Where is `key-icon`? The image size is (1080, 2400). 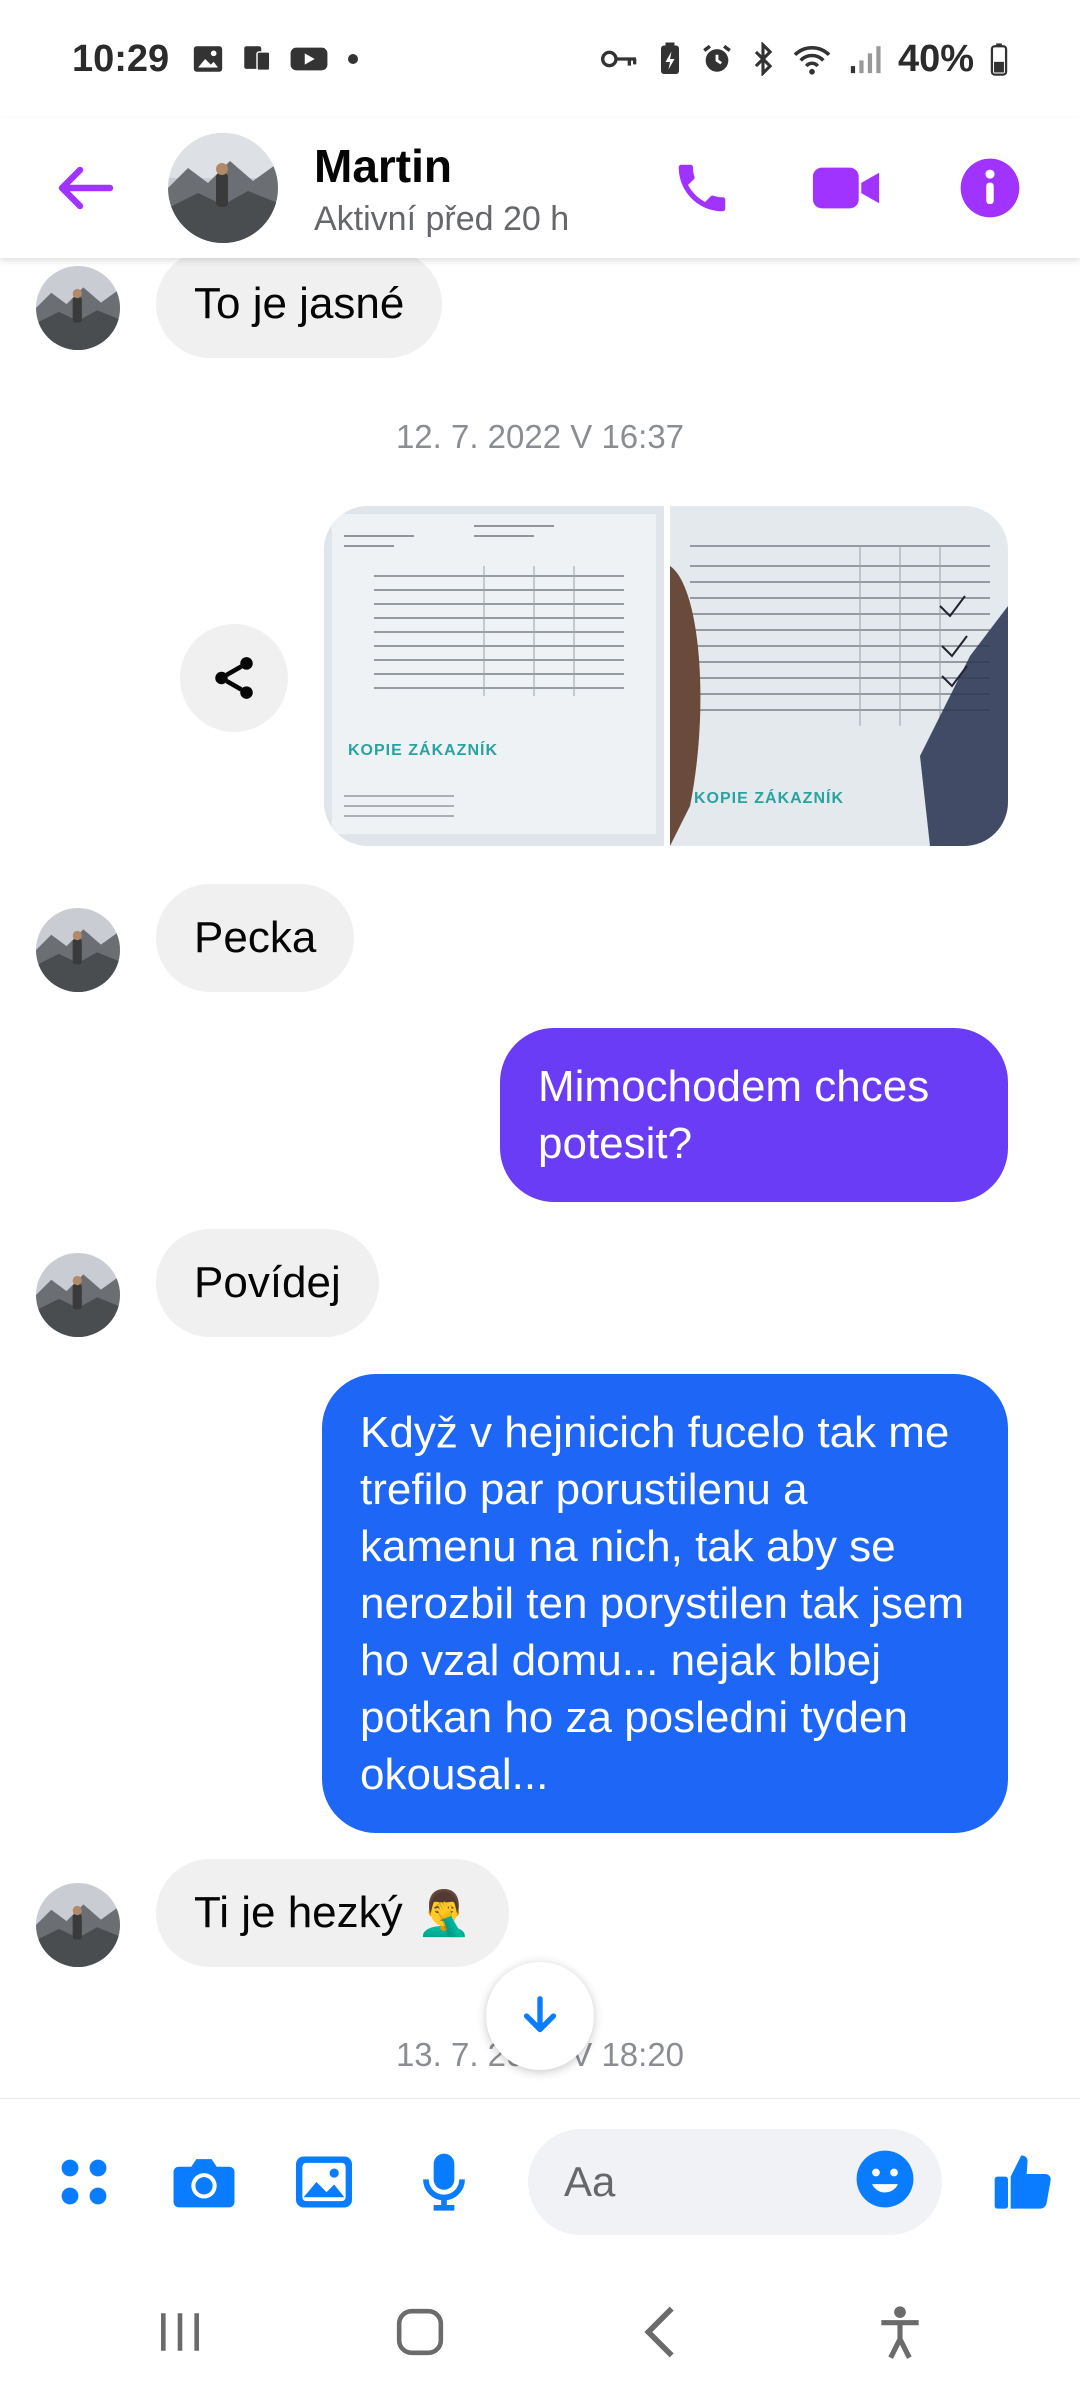 key-icon is located at coordinates (620, 59).